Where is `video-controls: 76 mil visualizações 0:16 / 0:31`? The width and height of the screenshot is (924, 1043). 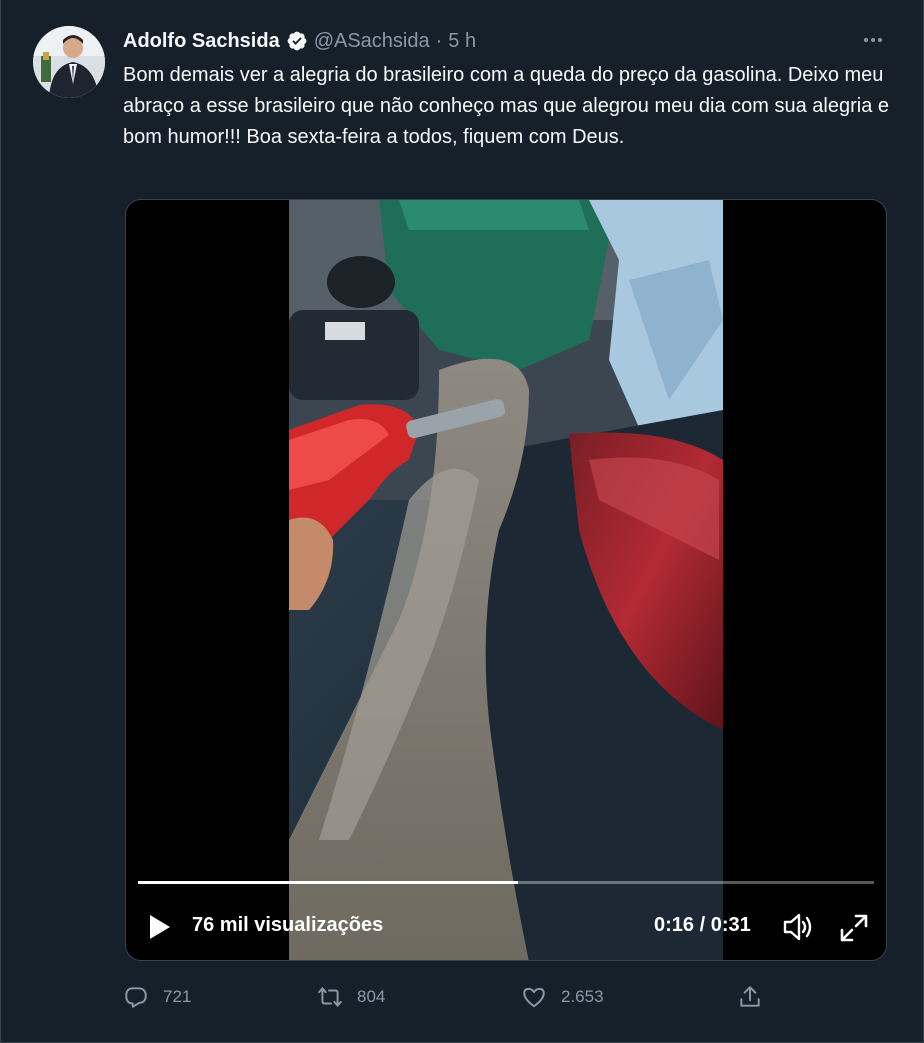 video-controls: 76 mil visualizações 0:16 / 0:31 is located at coordinates (506, 928).